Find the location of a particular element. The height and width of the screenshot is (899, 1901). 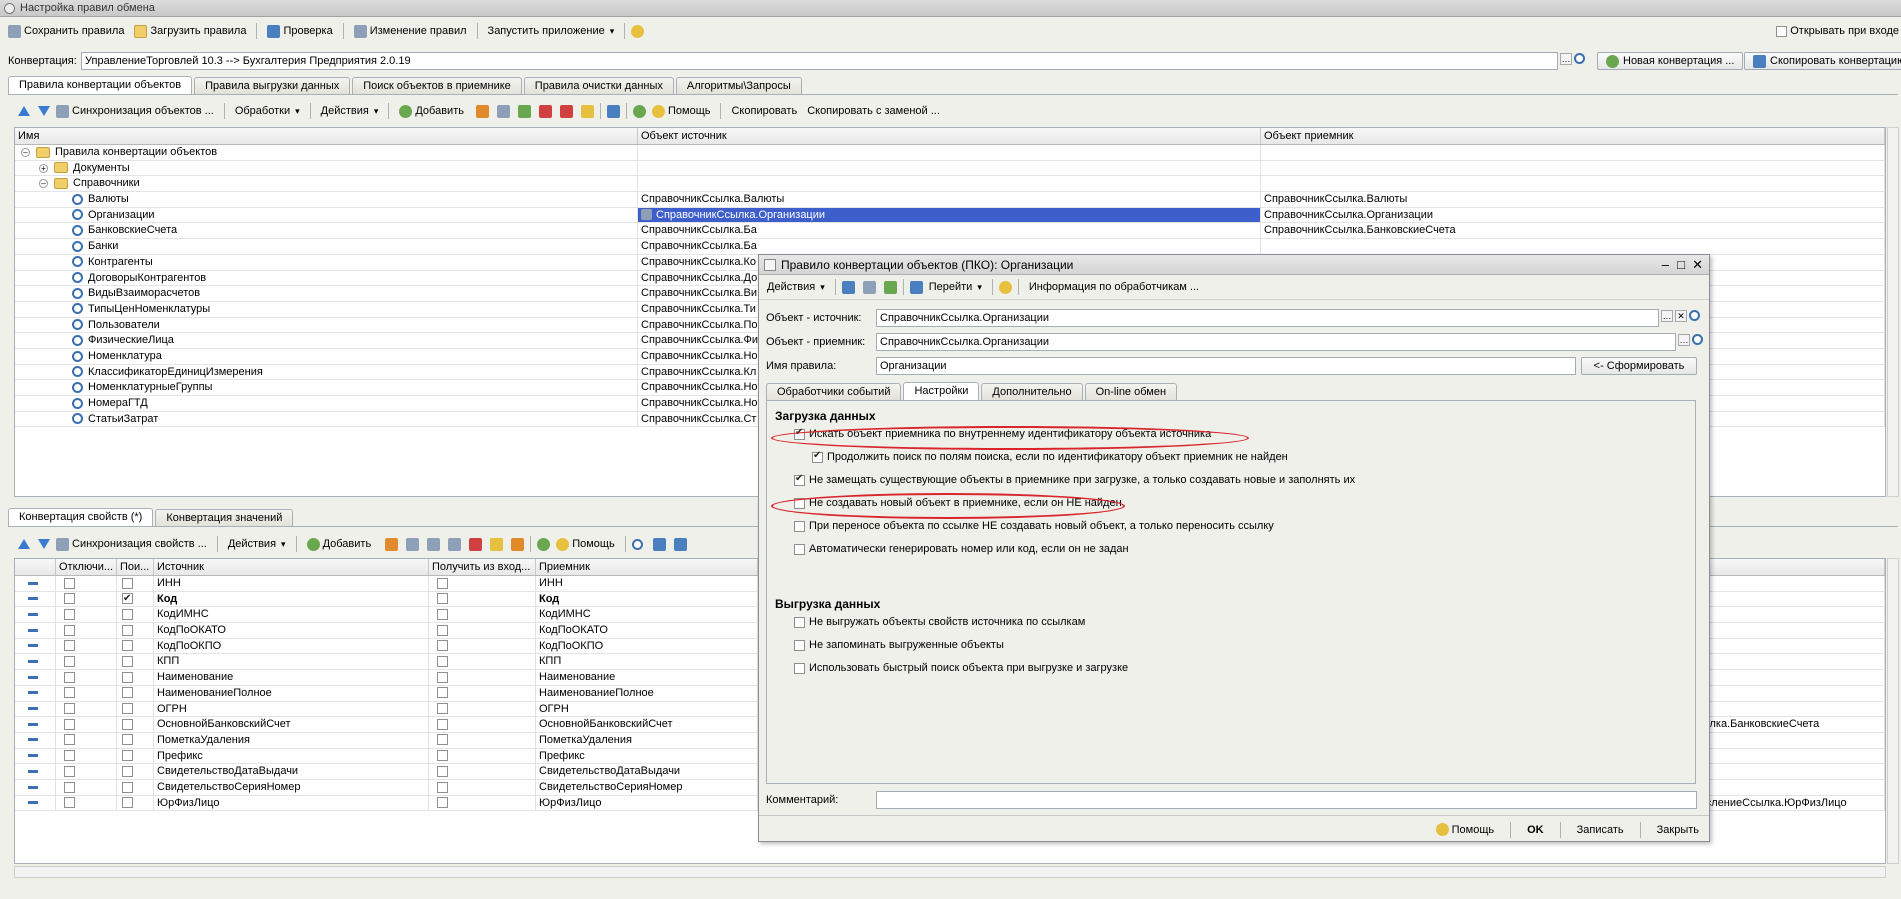

rule-name-field: Организации is located at coordinates (1226, 366).